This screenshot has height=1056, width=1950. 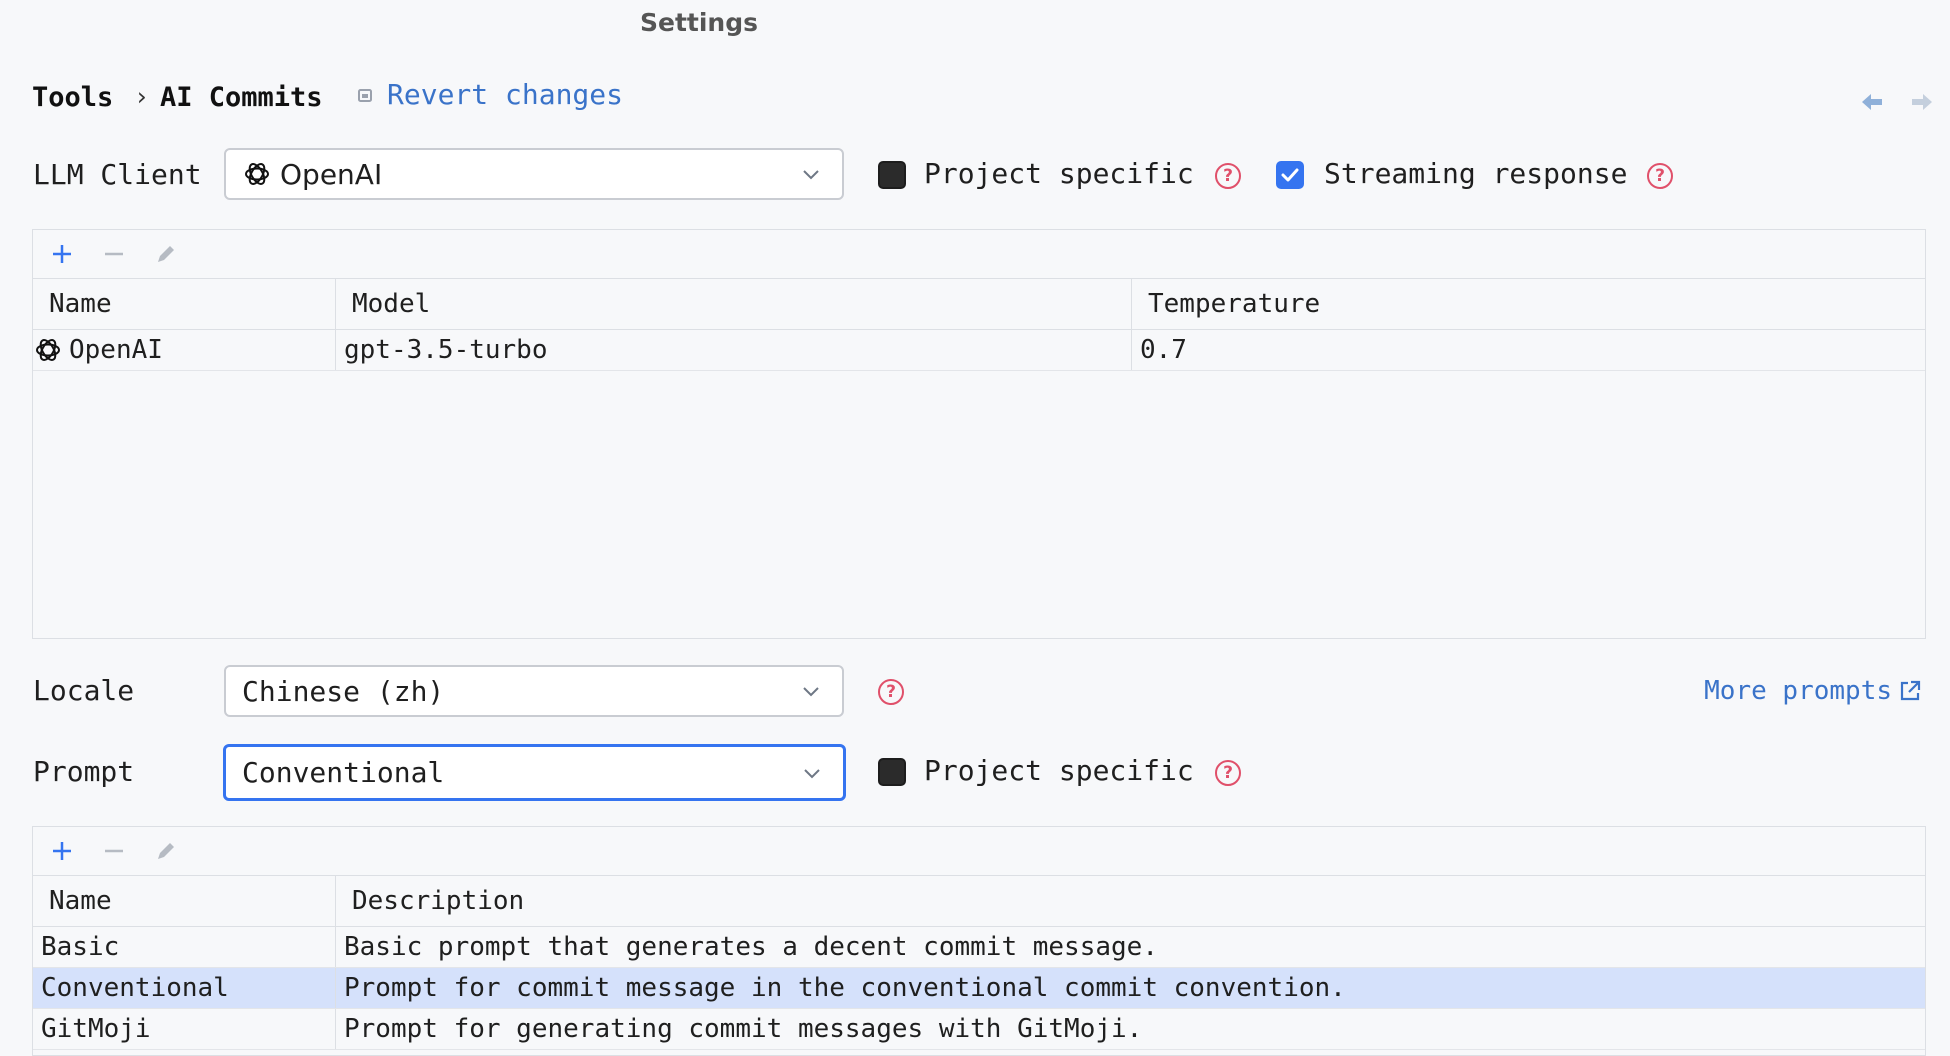 I want to click on window-title: Settings, so click(x=698, y=22).